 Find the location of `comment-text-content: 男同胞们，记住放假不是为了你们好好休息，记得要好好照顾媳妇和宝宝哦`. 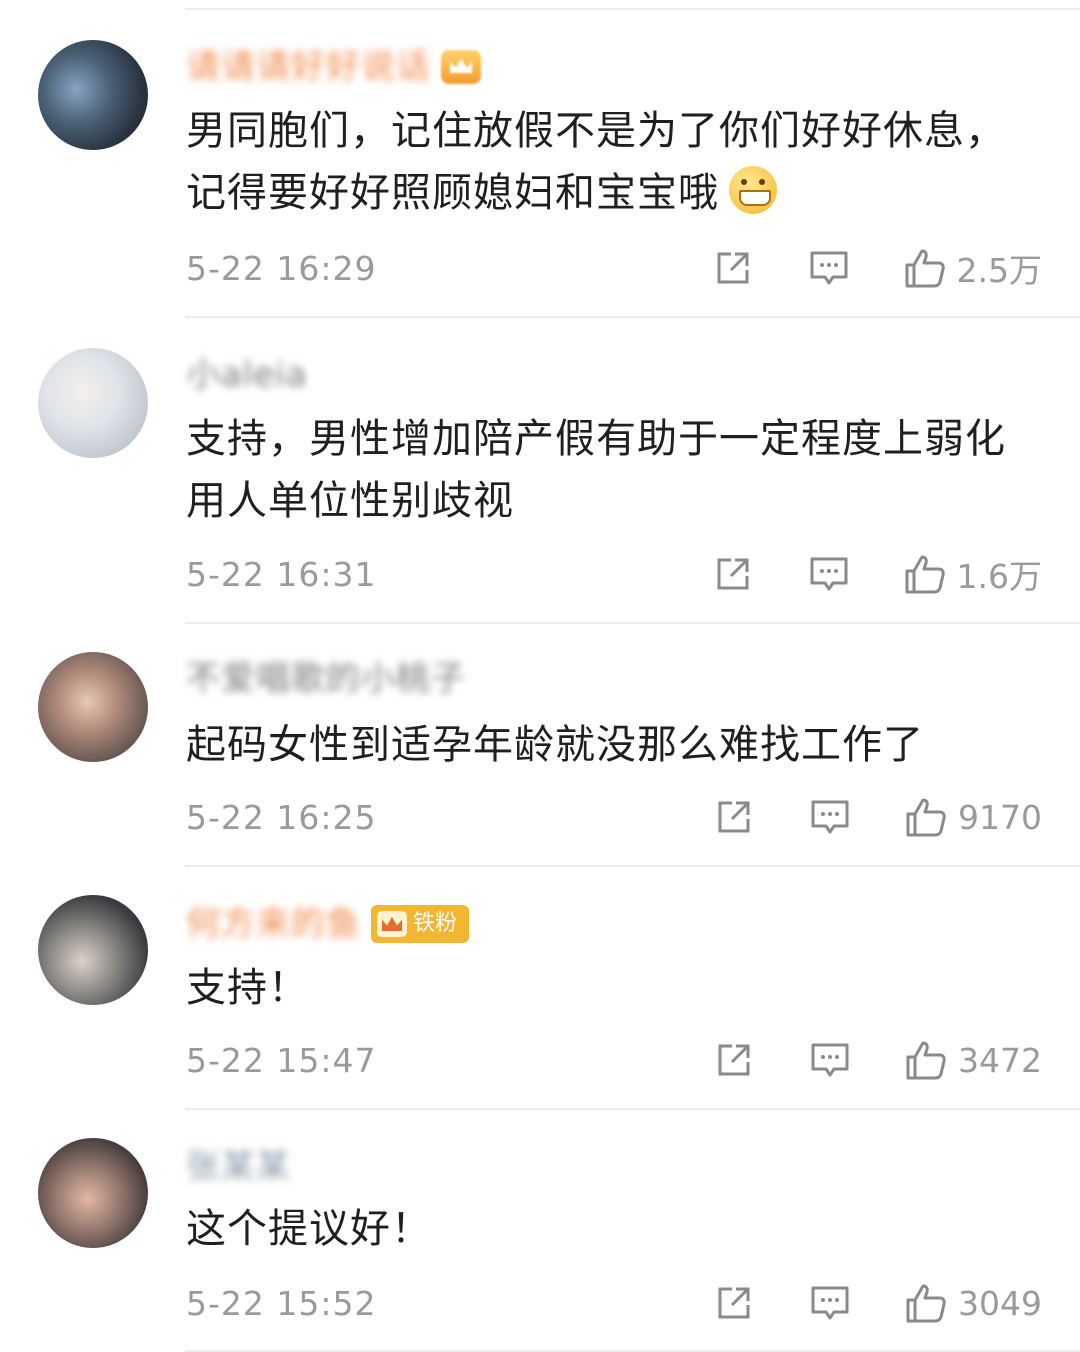

comment-text-content: 男同胞们，记住放假不是为了你们好好休息，记得要好好照顾媳妇和宝宝哦 is located at coordinates (596, 162).